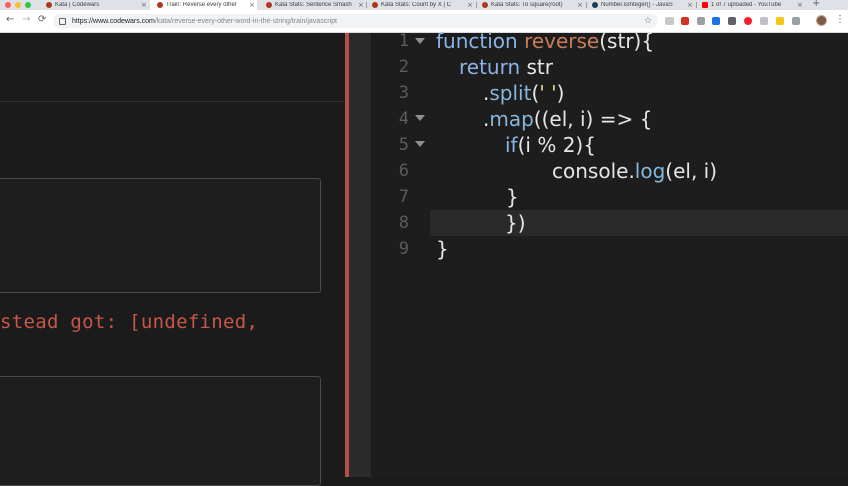  I want to click on token-keyword: if, so click(511, 145).